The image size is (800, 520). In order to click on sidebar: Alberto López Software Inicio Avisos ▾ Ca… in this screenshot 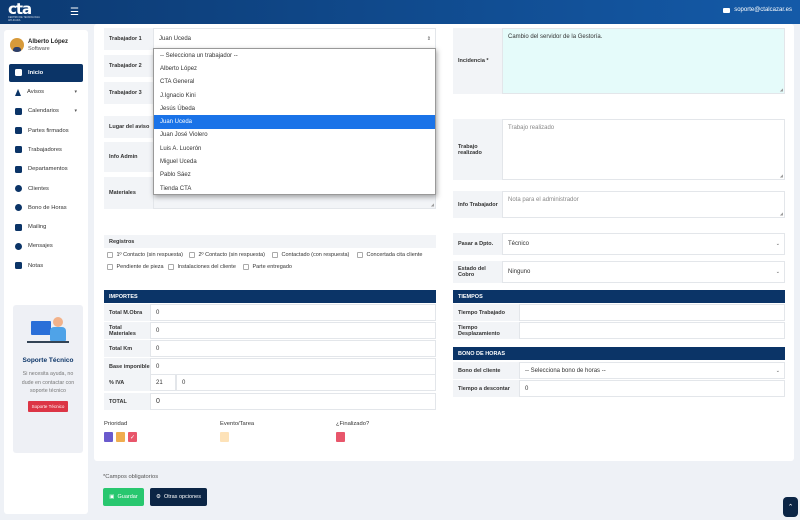, I will do `click(46, 272)`.